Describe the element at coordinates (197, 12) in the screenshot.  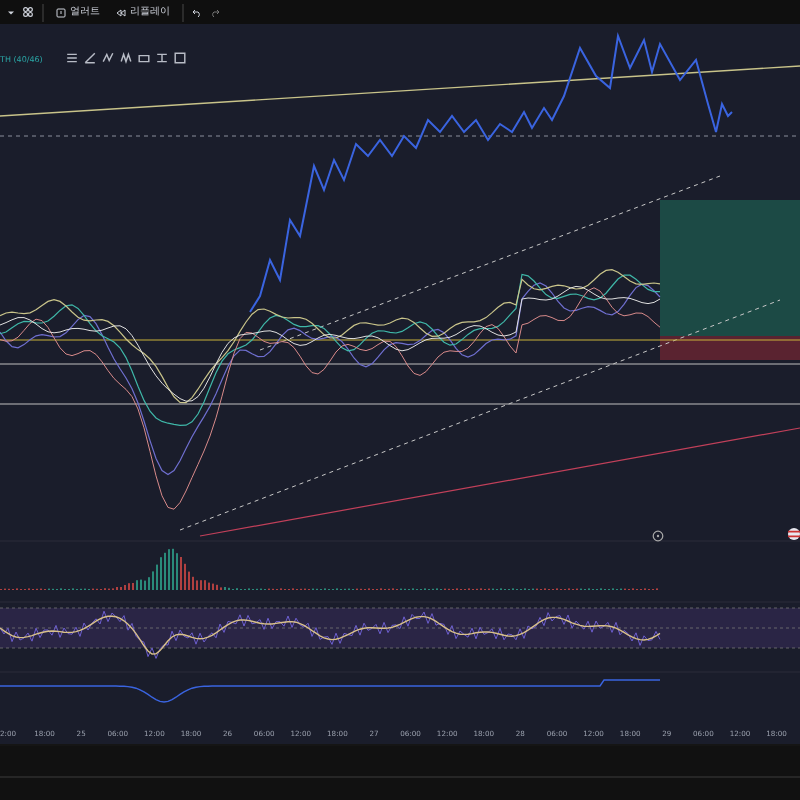
I see `undo-icon` at that location.